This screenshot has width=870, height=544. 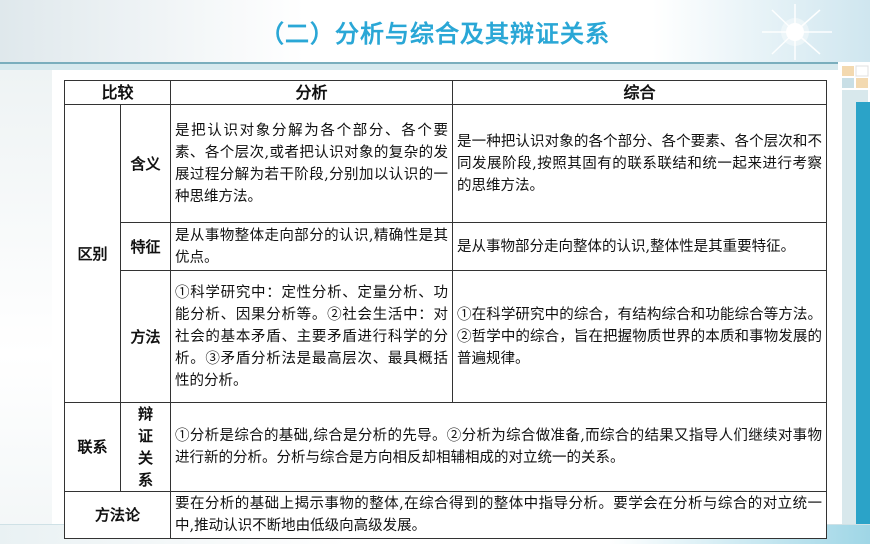 What do you see at coordinates (26, 307) in the screenshot?
I see `left-decor-strip` at bounding box center [26, 307].